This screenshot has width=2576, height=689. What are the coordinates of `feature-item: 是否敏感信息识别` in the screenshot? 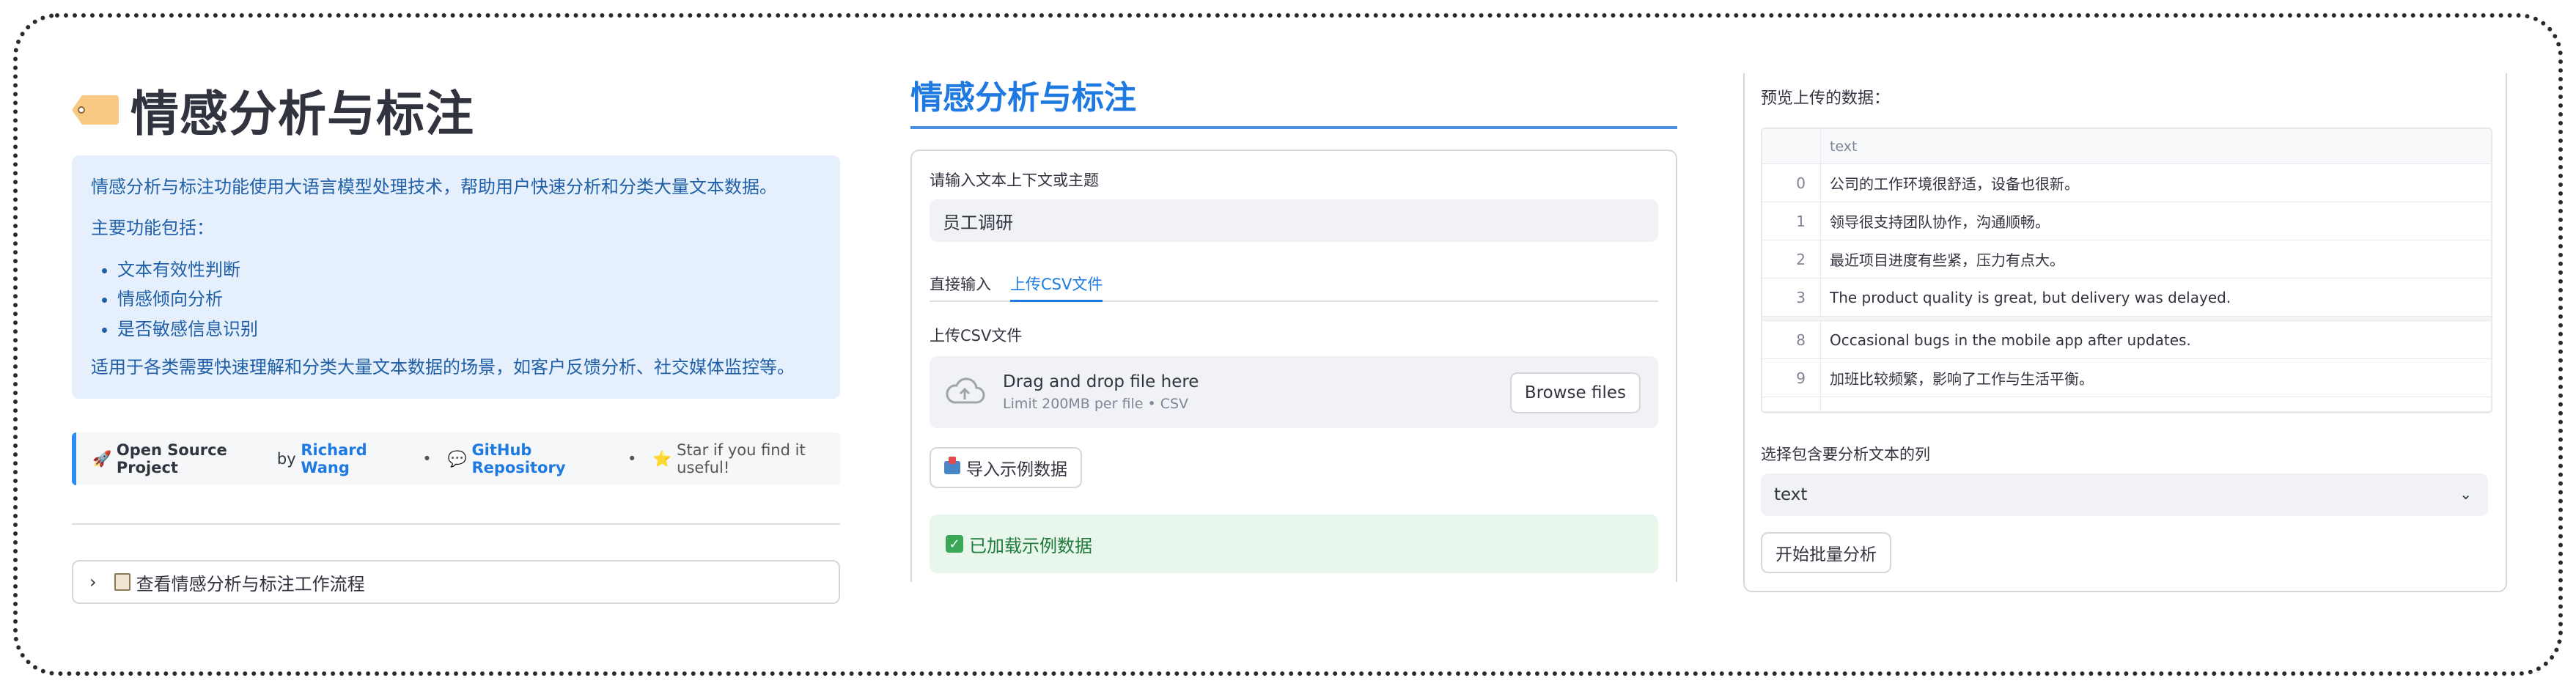 It's located at (469, 329).